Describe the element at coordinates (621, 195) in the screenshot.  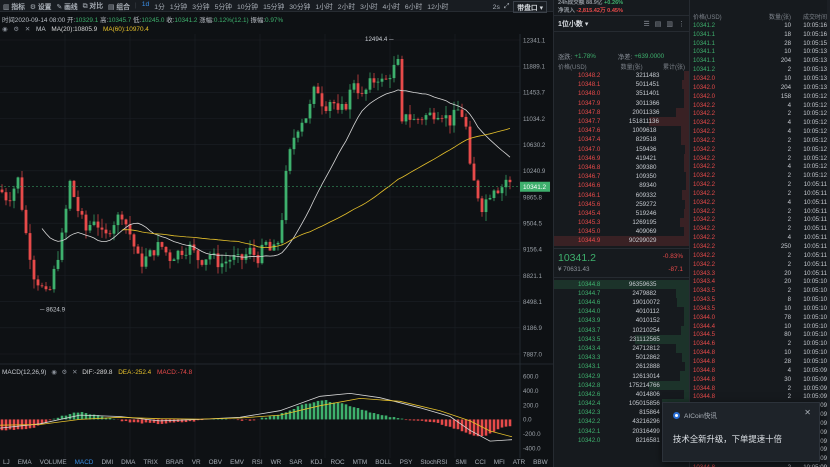
I see `ask-row: 10346.1 60 9332` at that location.